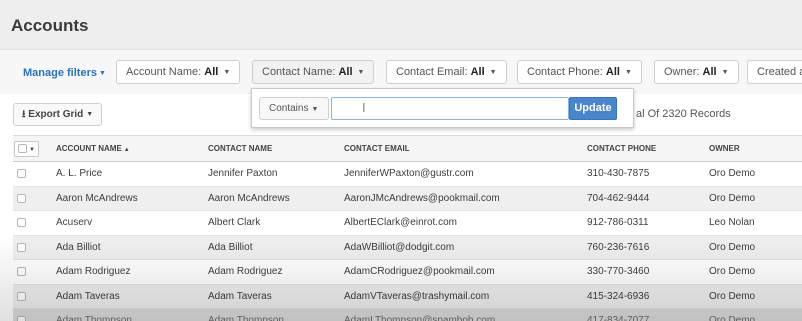  I want to click on owner-cell: Leo Nolan, so click(755, 223).